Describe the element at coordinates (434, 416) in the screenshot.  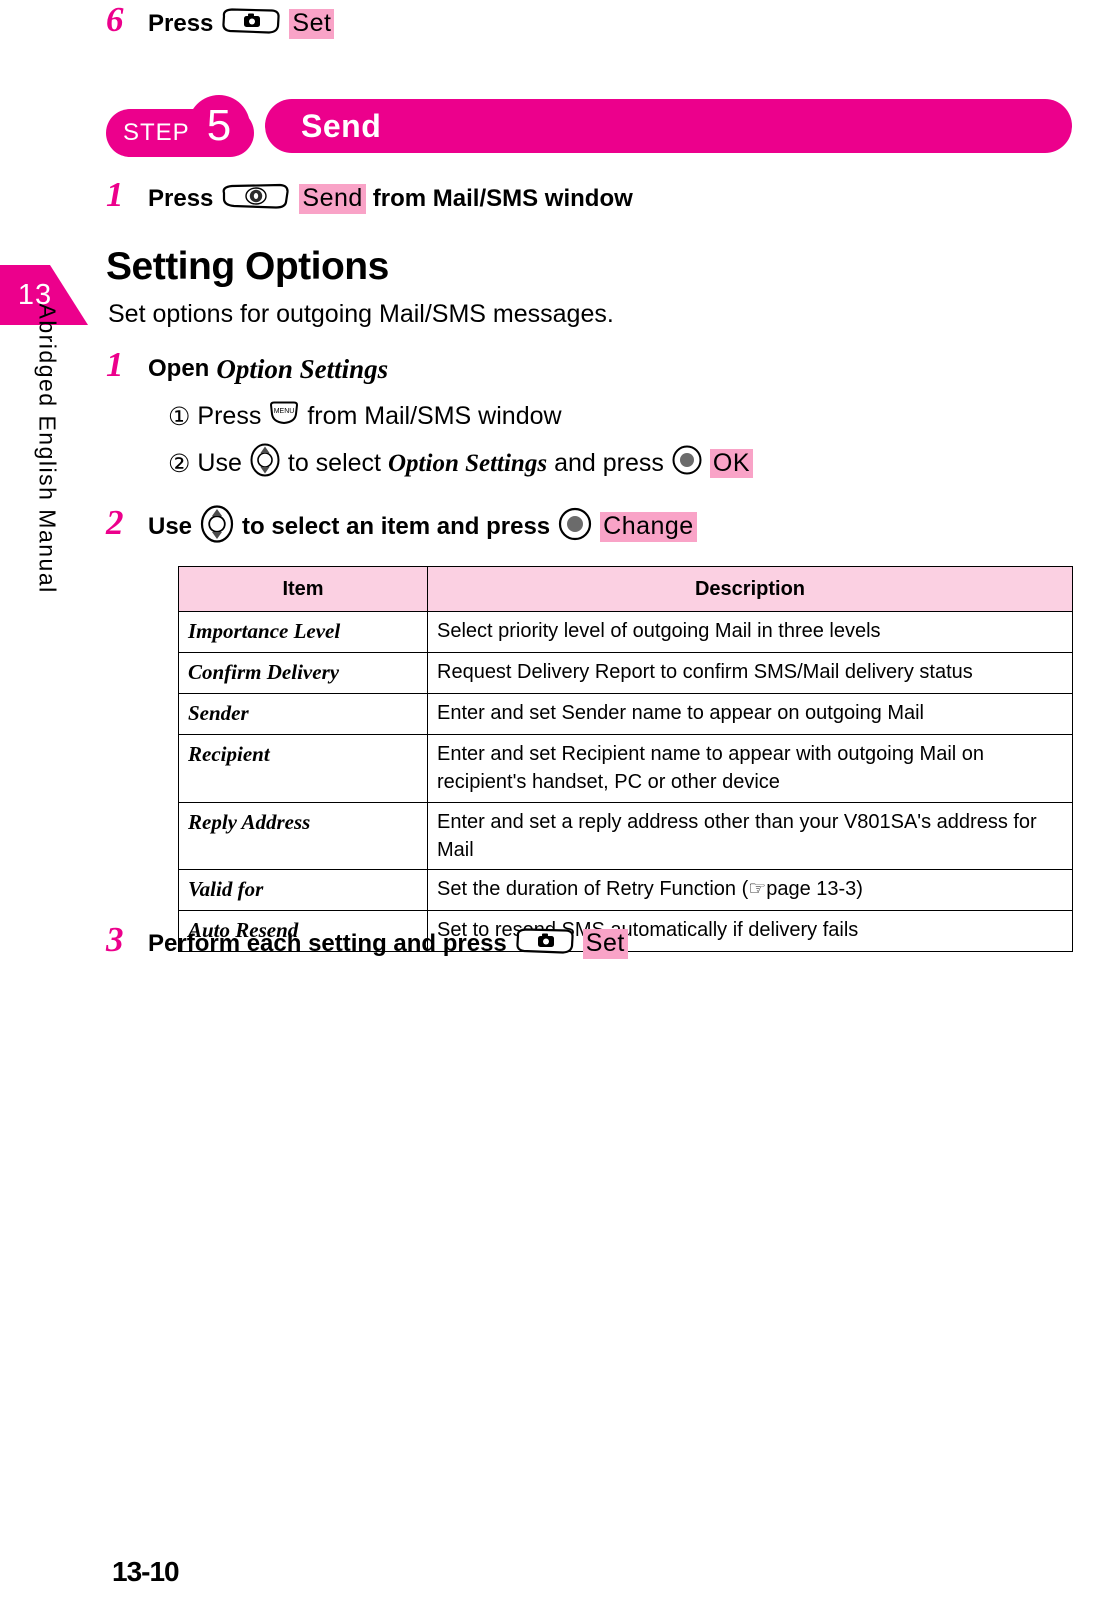
I see `substep-suffix: from Mail/SMS window` at that location.